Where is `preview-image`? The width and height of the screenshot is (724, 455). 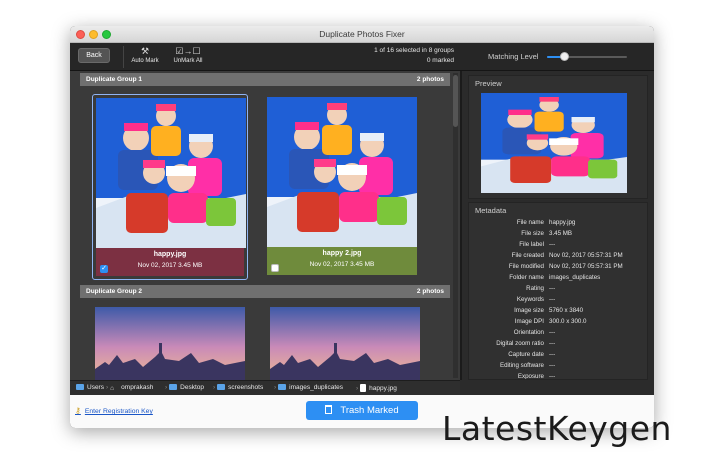
preview-image is located at coordinates (554, 143).